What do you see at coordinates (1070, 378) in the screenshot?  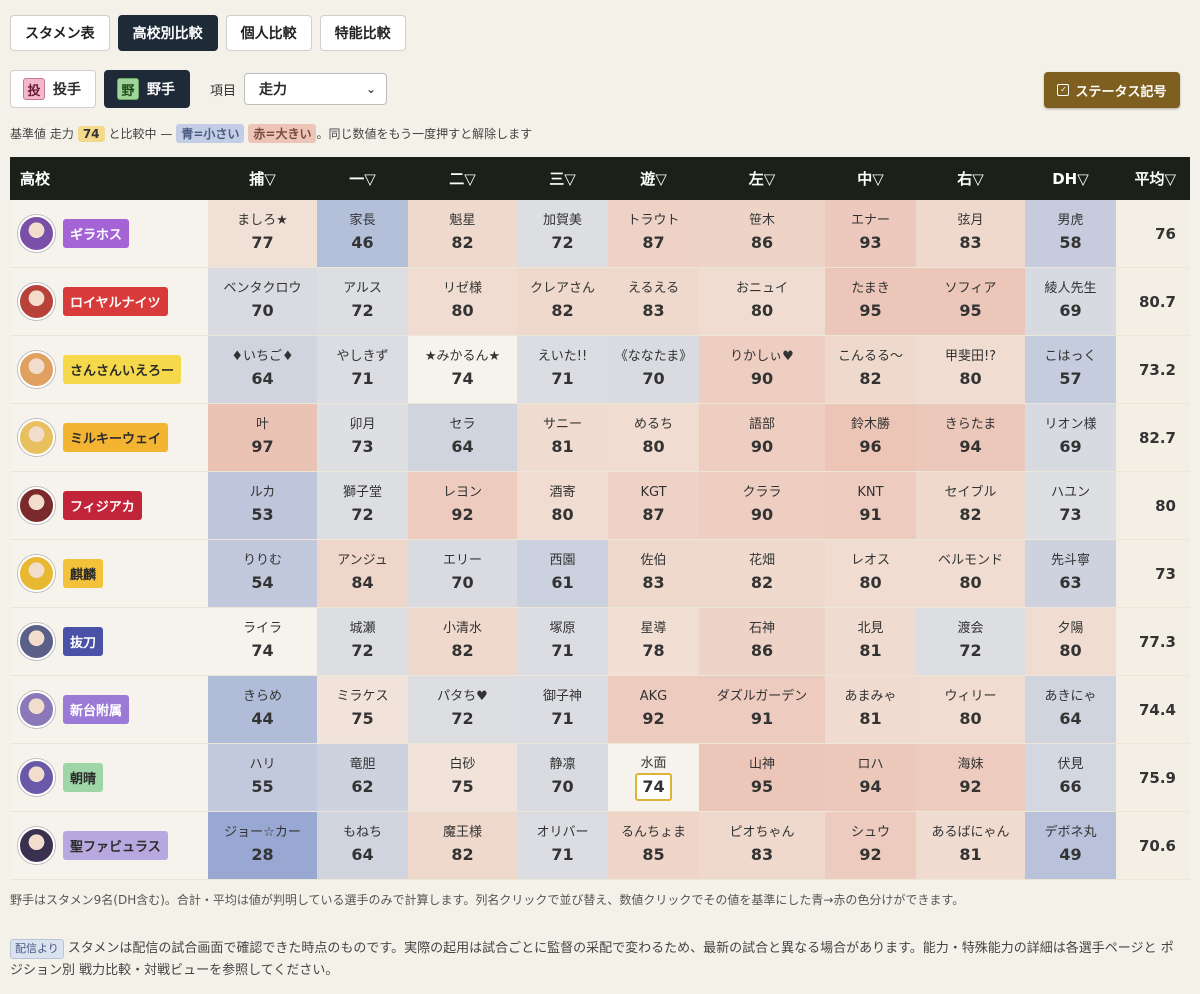 I see `stat-value: 57` at bounding box center [1070, 378].